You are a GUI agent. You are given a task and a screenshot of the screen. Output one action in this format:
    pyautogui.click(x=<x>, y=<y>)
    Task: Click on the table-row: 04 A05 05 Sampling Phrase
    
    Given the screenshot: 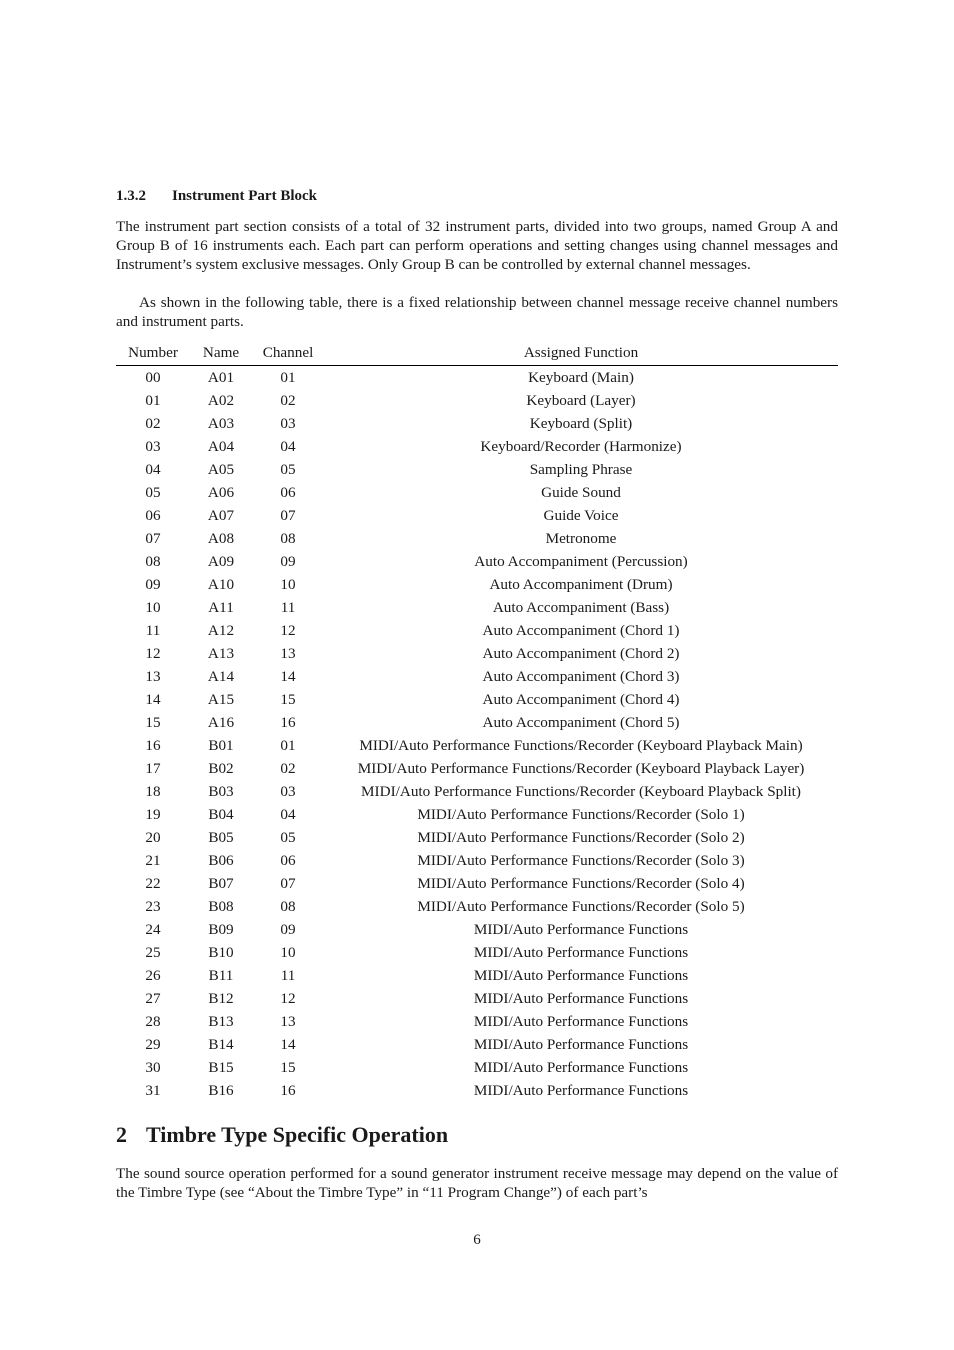 What is the action you would take?
    pyautogui.click(x=477, y=469)
    